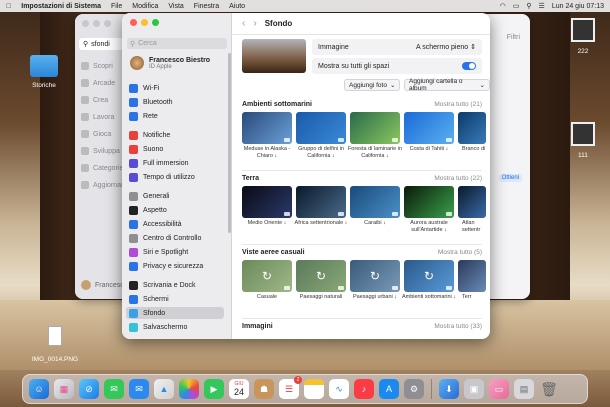 Image resolution: width=610 pixels, height=407 pixels. I want to click on add-folder-button: Aggiungi cartella o album ⌄, so click(447, 85).